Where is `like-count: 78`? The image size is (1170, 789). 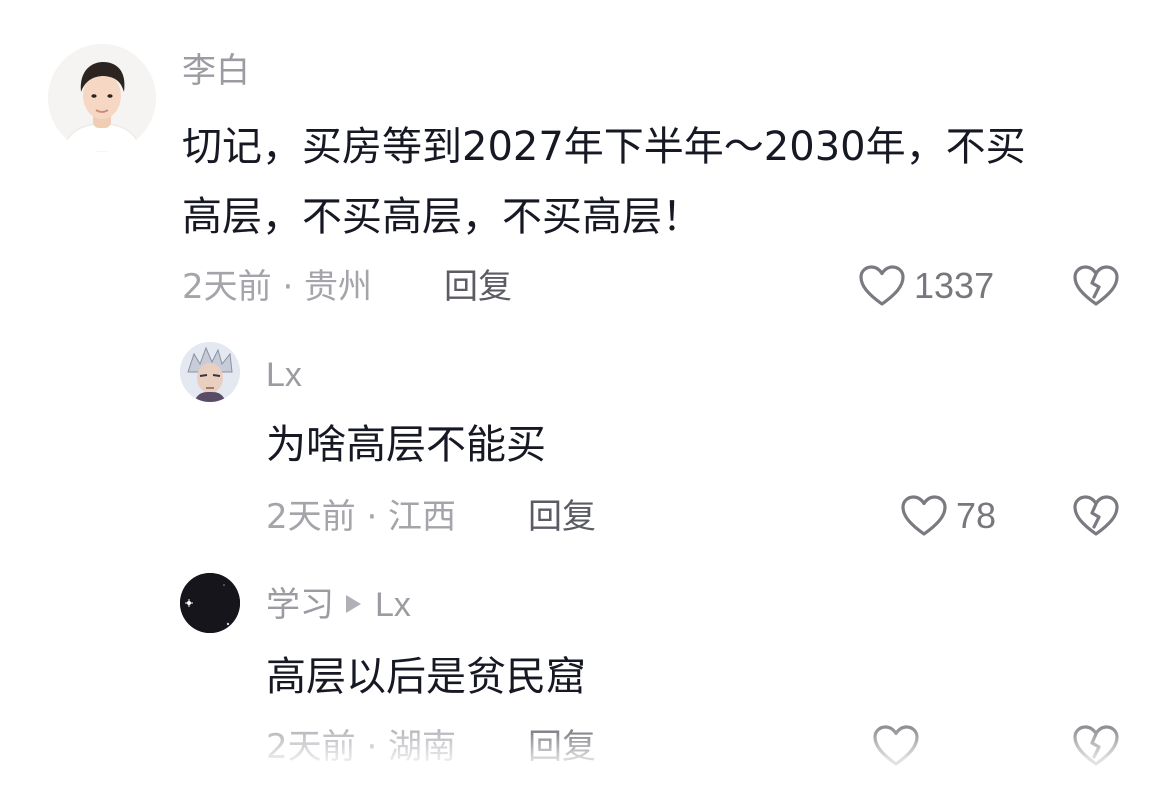
like-count: 78 is located at coordinates (976, 515).